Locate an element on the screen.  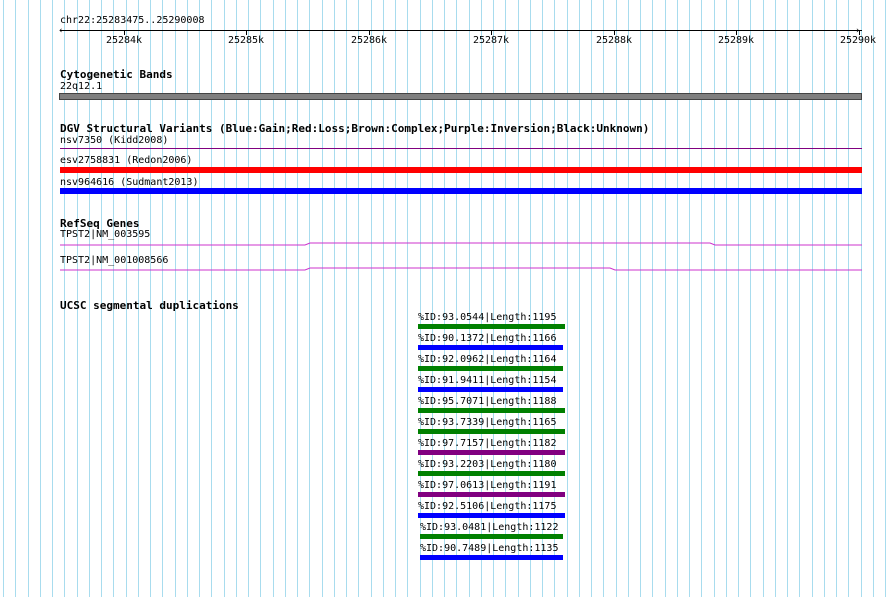
ruler-tick-label: 25290k is located at coordinates (858, 40).